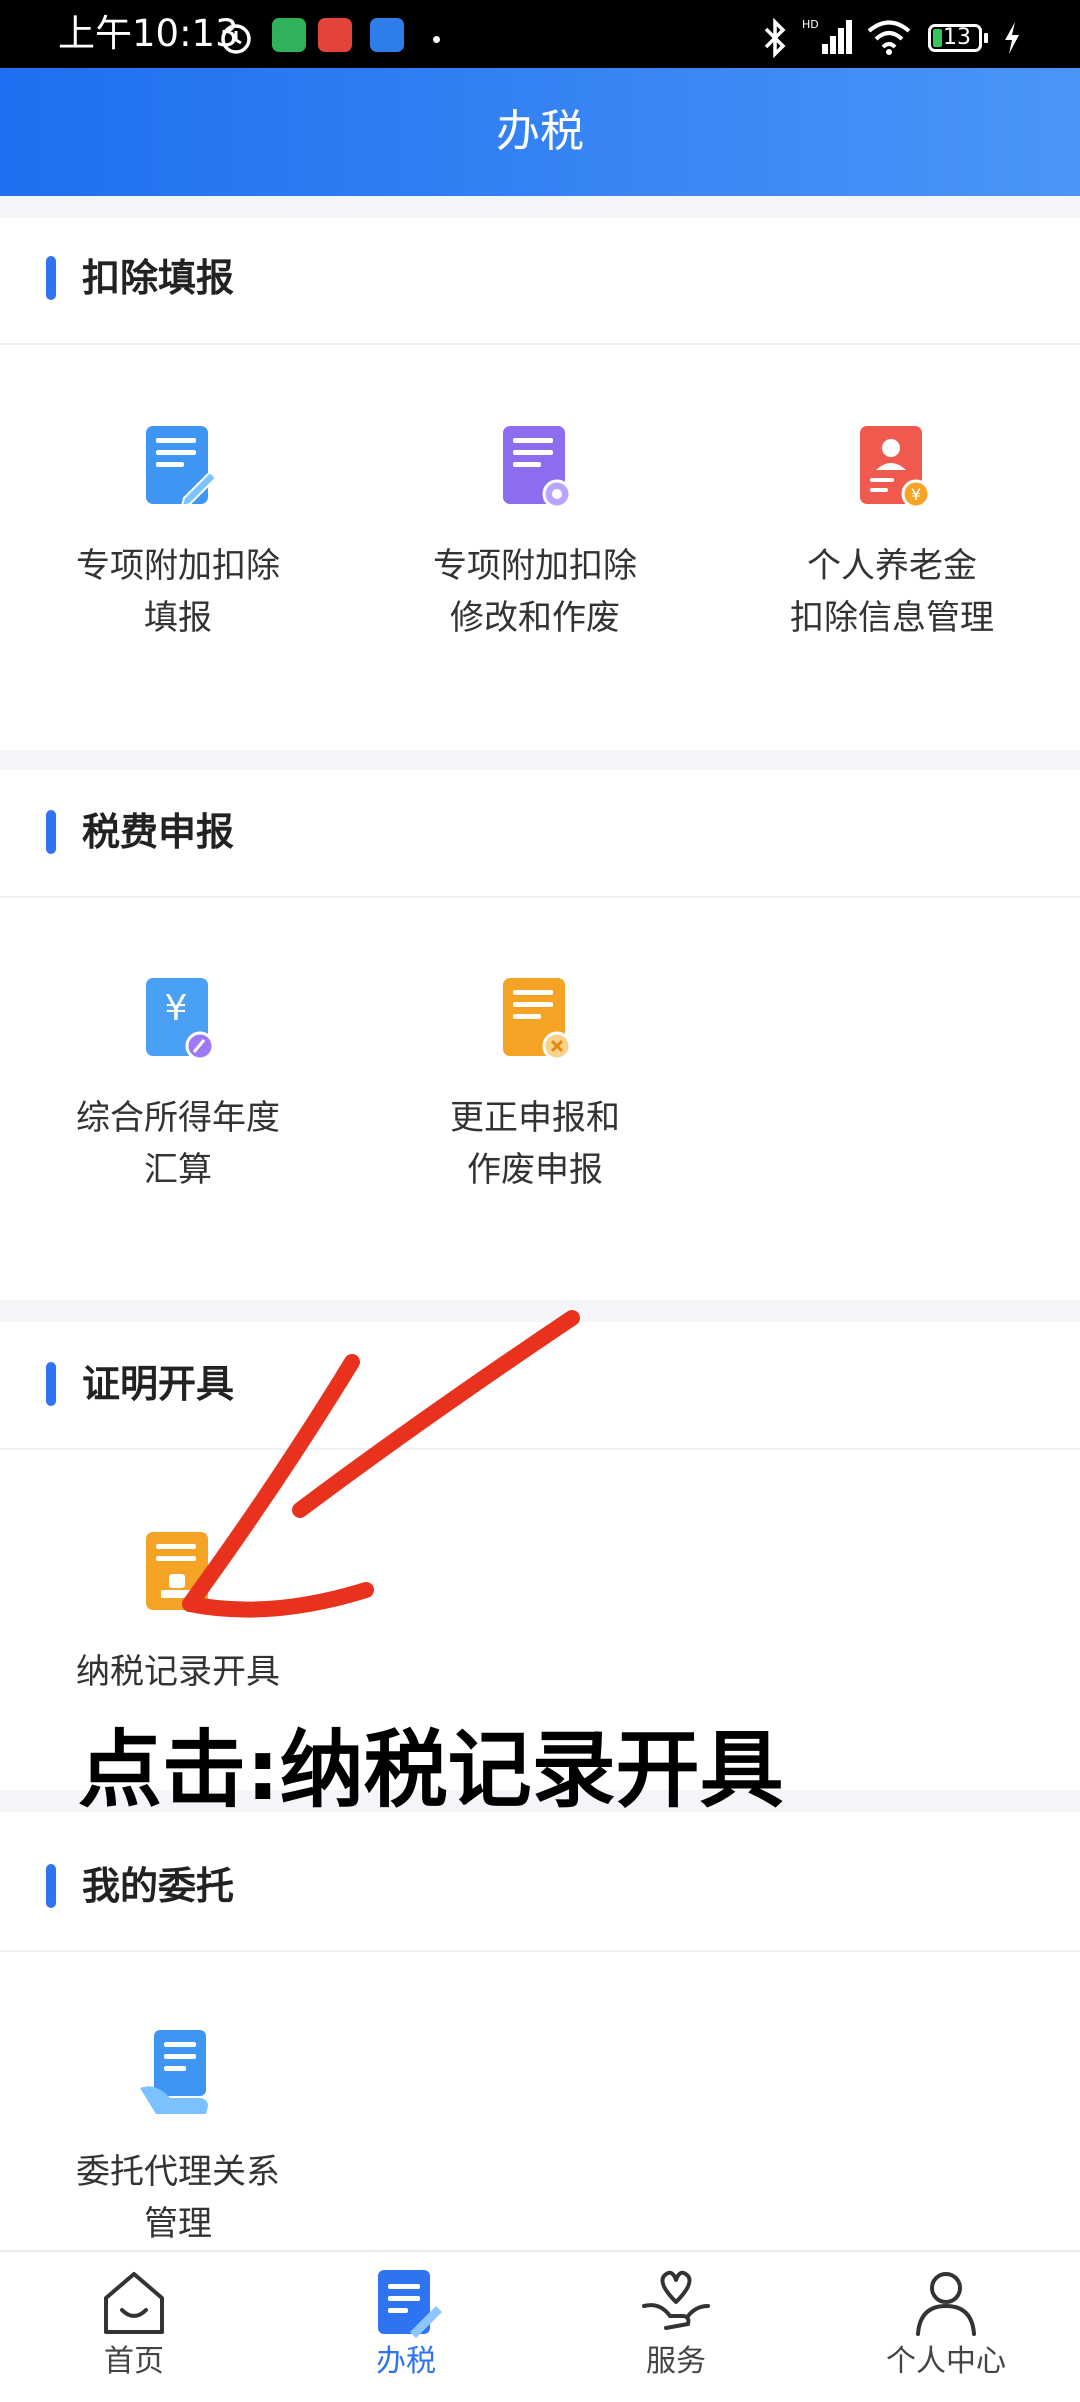 The width and height of the screenshot is (1080, 2402). What do you see at coordinates (178, 535) in the screenshot?
I see `item-special-deduction-fill: 专项附加扣除 填报` at bounding box center [178, 535].